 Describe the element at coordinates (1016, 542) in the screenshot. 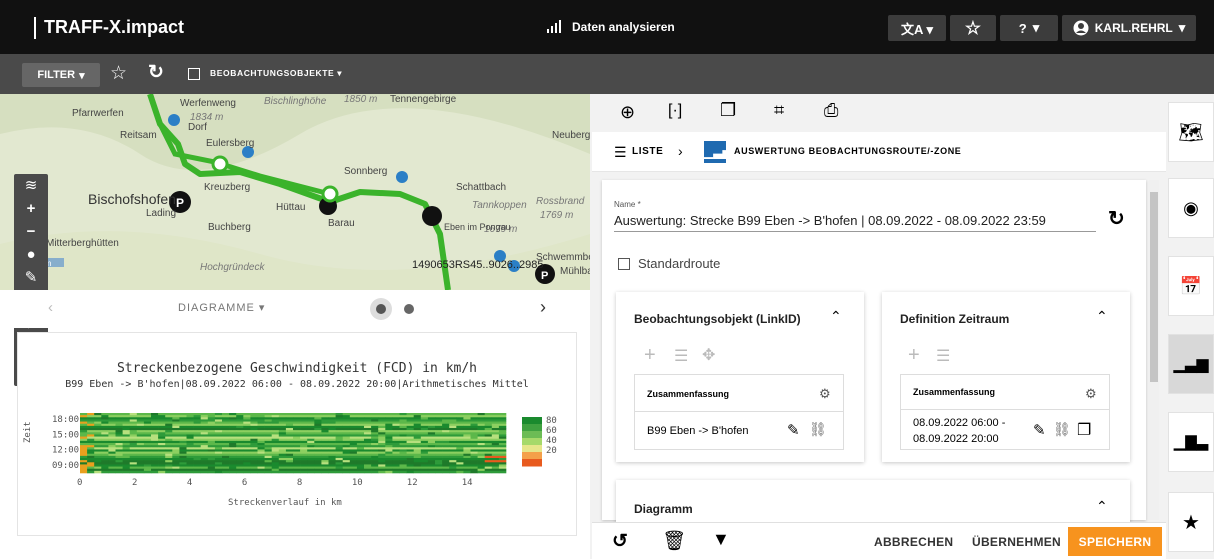

I see `apply-button: ÜBERNEHMEN` at that location.